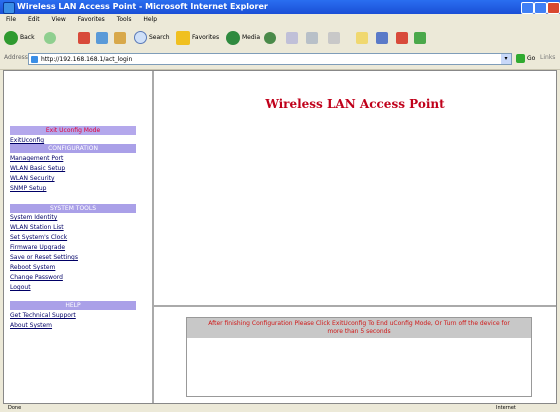  What do you see at coordinates (233, 37) in the screenshot?
I see `media-icon` at bounding box center [233, 37].